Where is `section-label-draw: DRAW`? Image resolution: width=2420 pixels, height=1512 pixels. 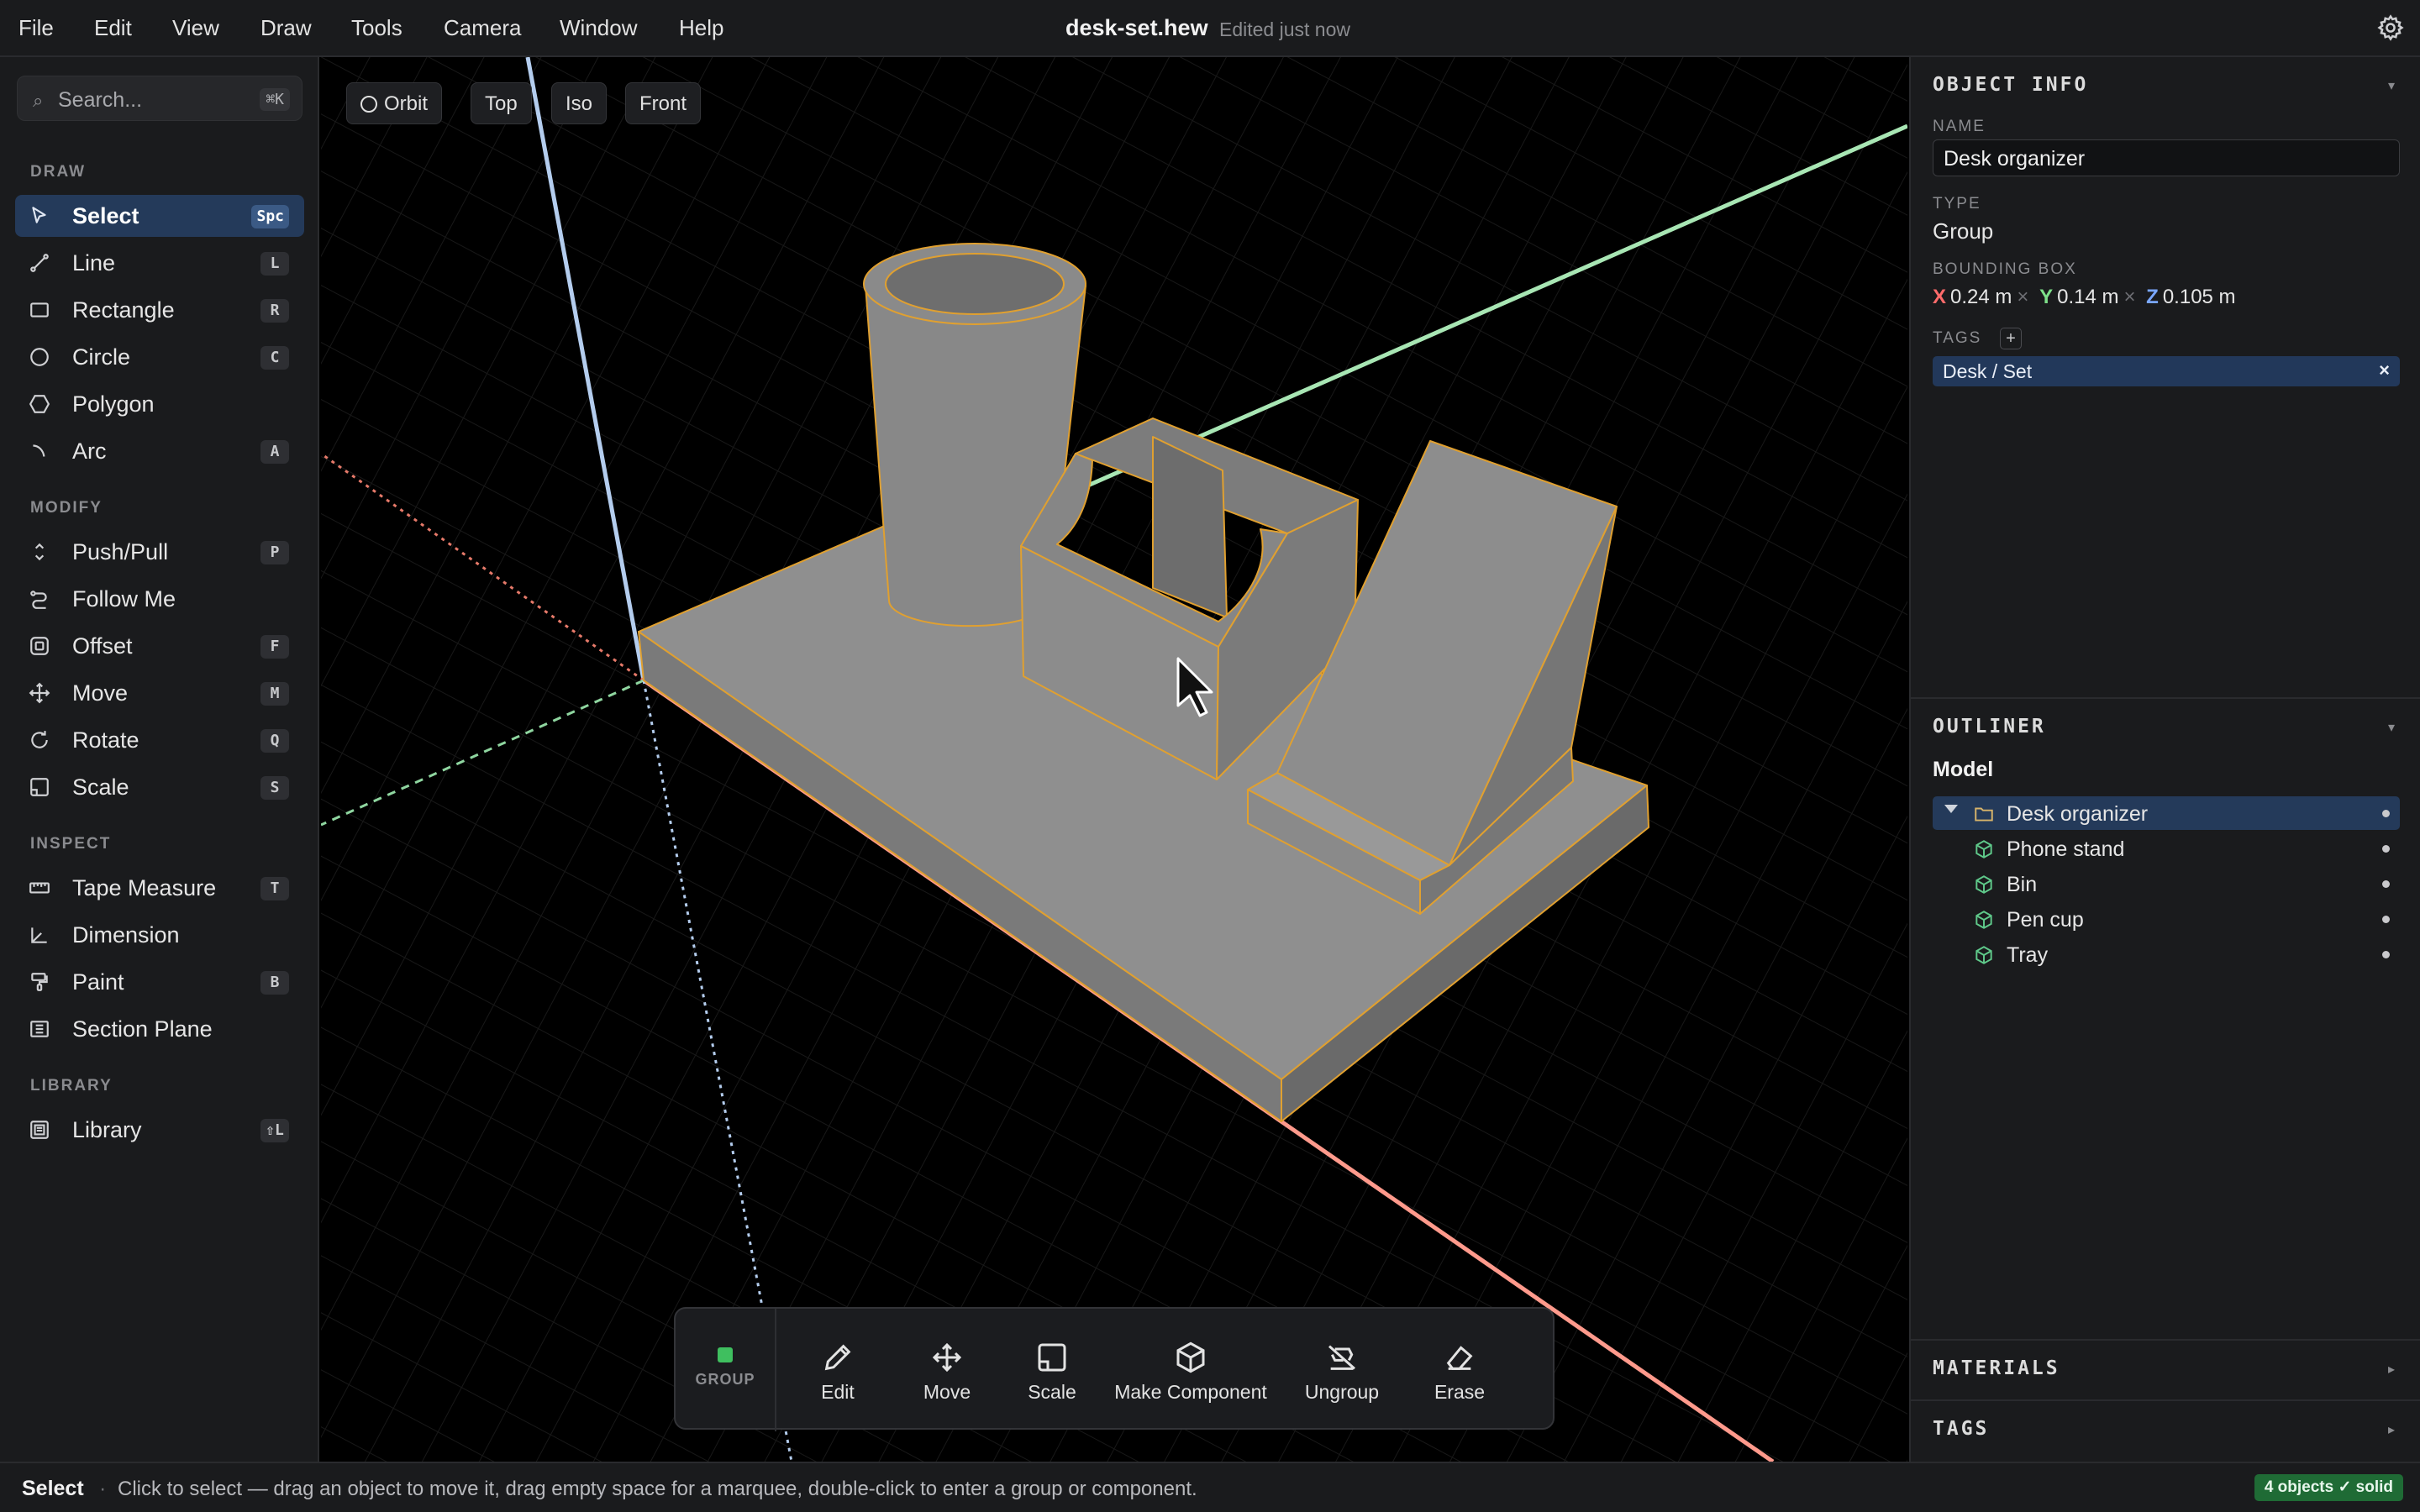
section-label-draw: DRAW is located at coordinates (58, 172).